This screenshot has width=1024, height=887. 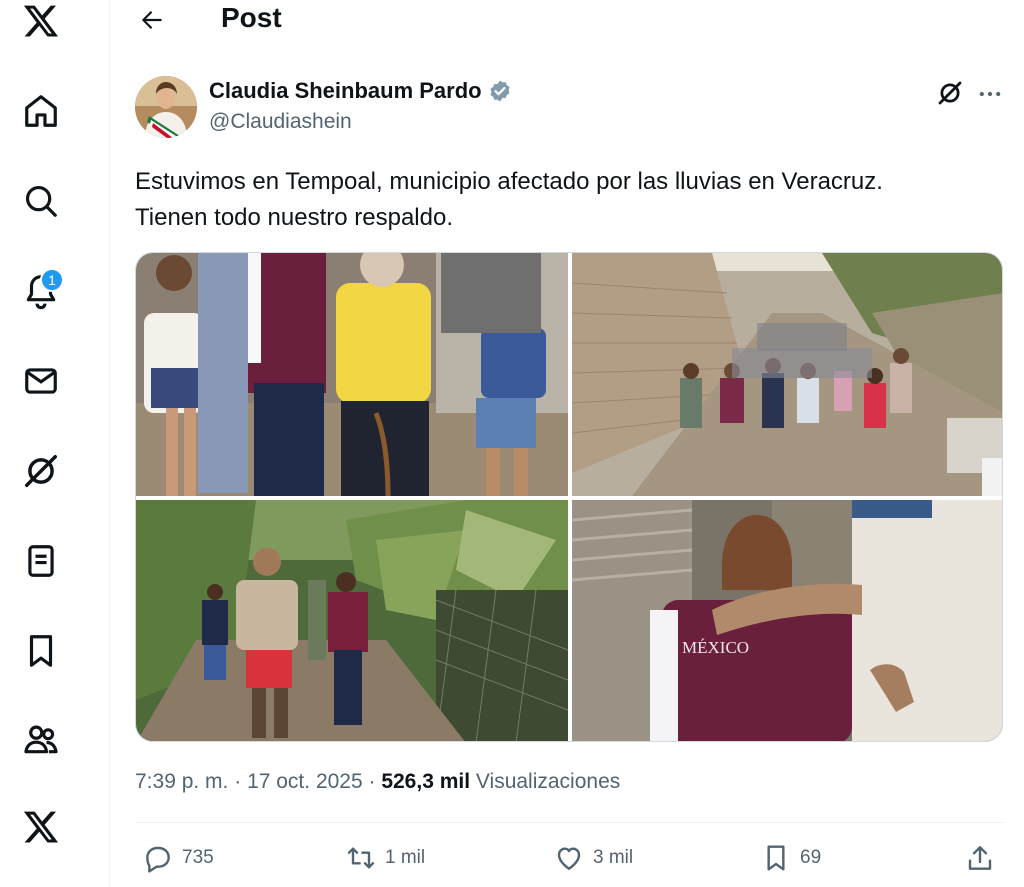 I want to click on search-icon, so click(x=41, y=201).